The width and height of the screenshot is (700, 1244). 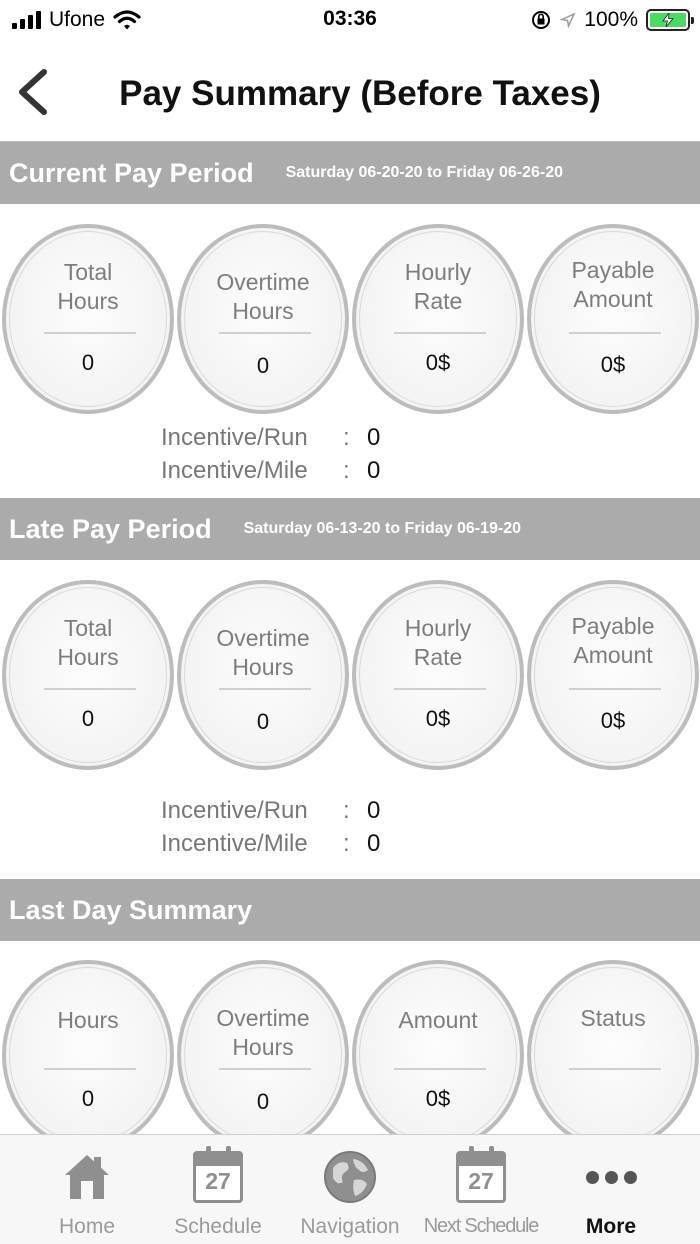 What do you see at coordinates (131, 909) in the screenshot?
I see `section-title: Last Day Summary` at bounding box center [131, 909].